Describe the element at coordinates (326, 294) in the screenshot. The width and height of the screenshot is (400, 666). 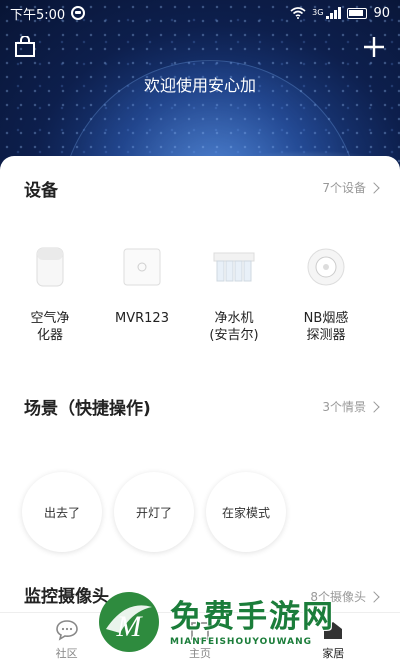
I see `device-item: NB烟感 探测器` at that location.